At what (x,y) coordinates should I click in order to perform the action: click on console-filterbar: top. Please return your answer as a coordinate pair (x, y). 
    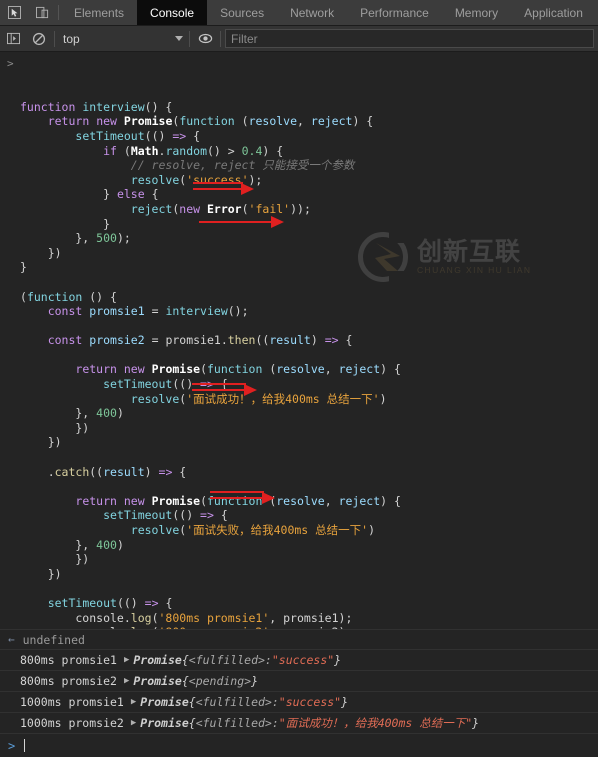
    Looking at the image, I should click on (299, 39).